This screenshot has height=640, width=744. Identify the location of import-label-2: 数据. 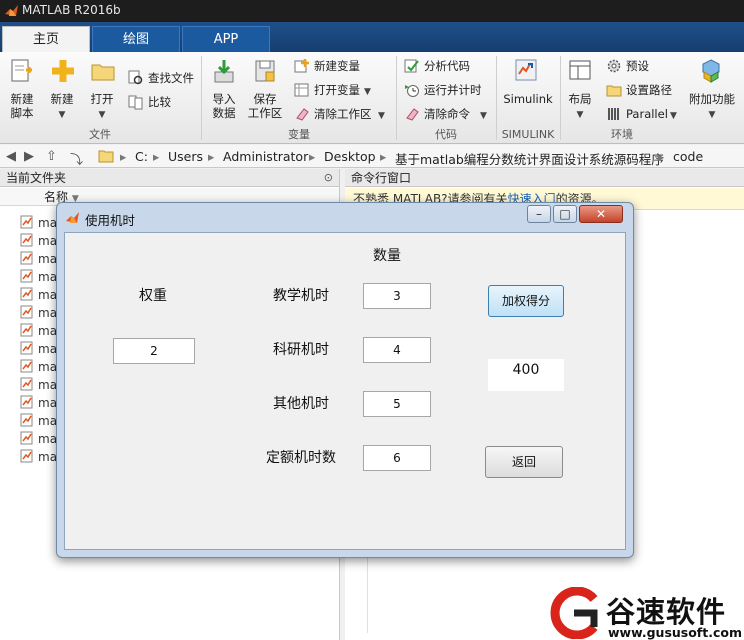
(224, 113).